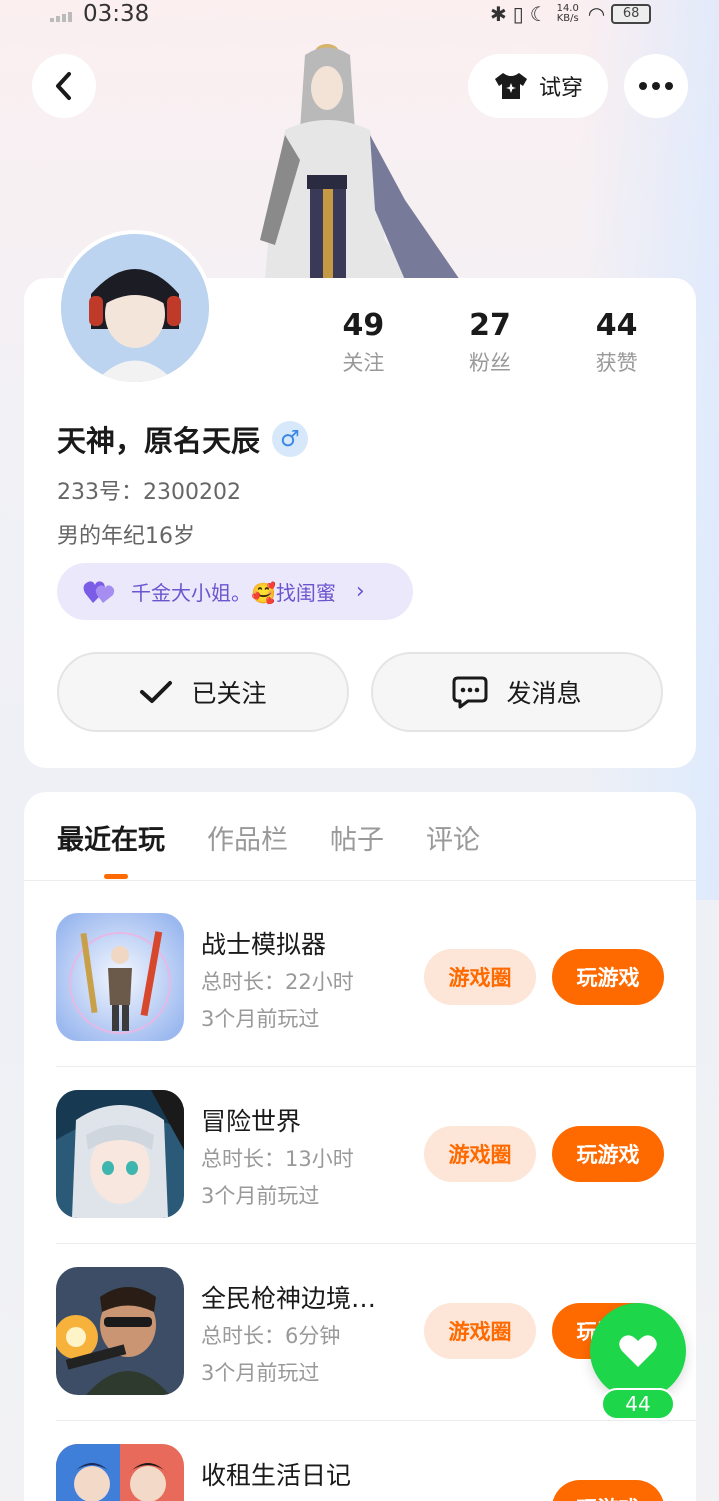 The image size is (719, 1501). I want to click on game-icon-warrior-simulator, so click(120, 977).